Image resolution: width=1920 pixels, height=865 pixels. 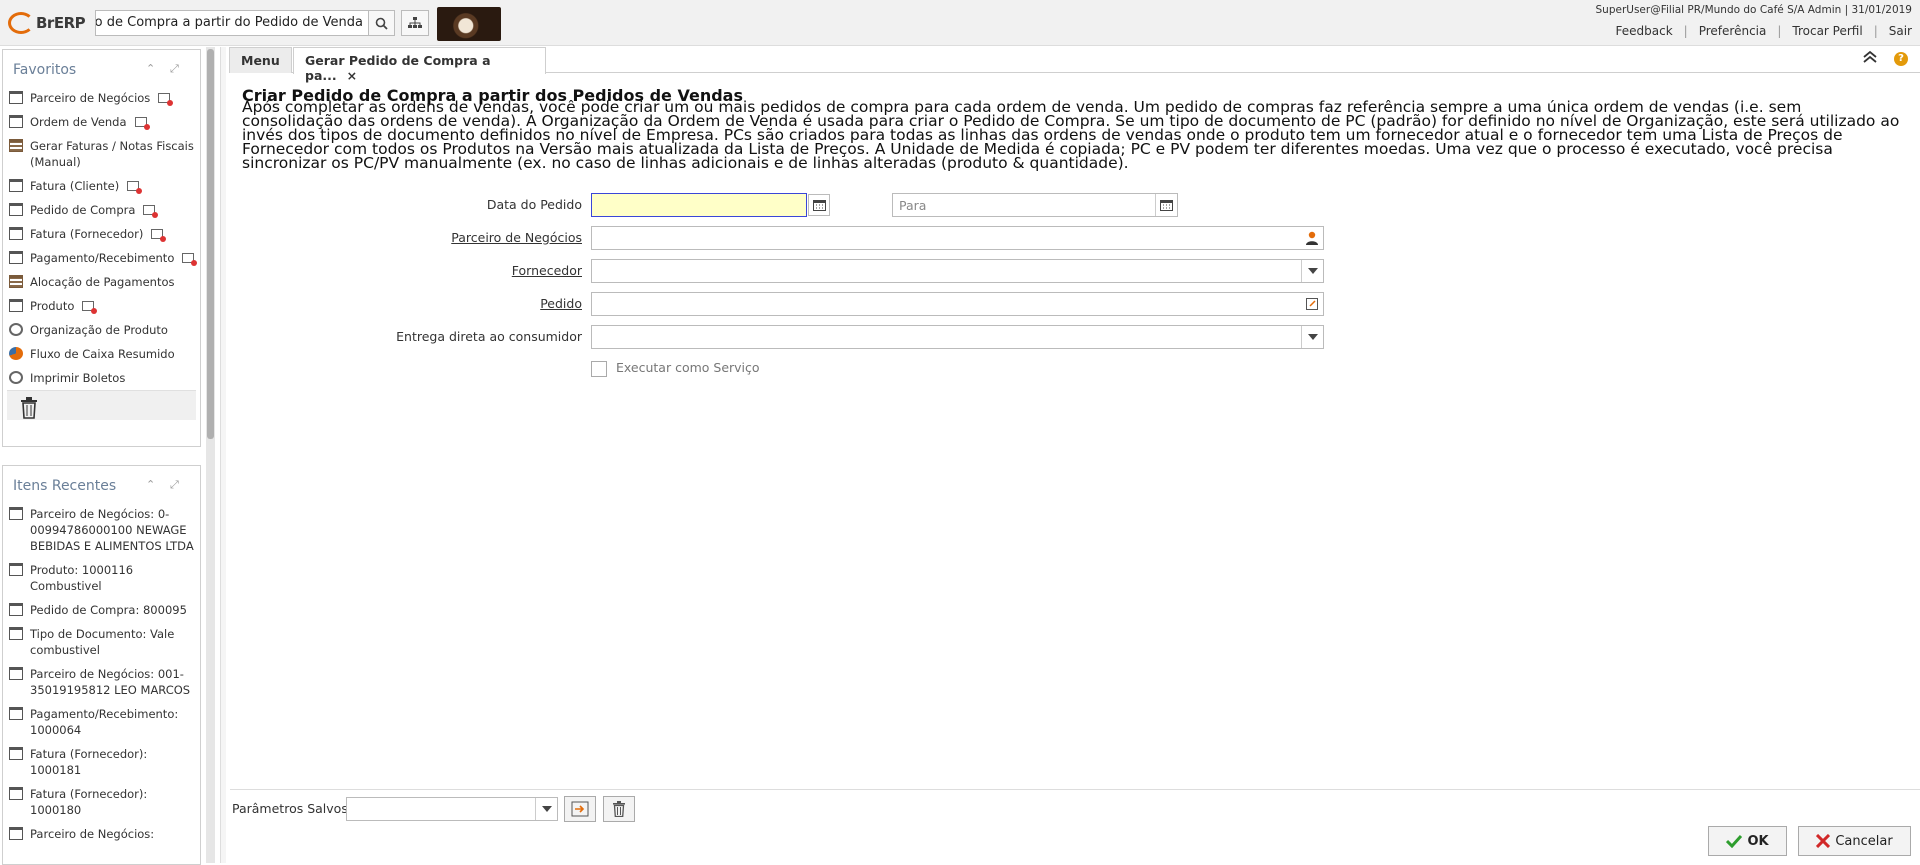 What do you see at coordinates (710, 205) in the screenshot?
I see `date-from-field` at bounding box center [710, 205].